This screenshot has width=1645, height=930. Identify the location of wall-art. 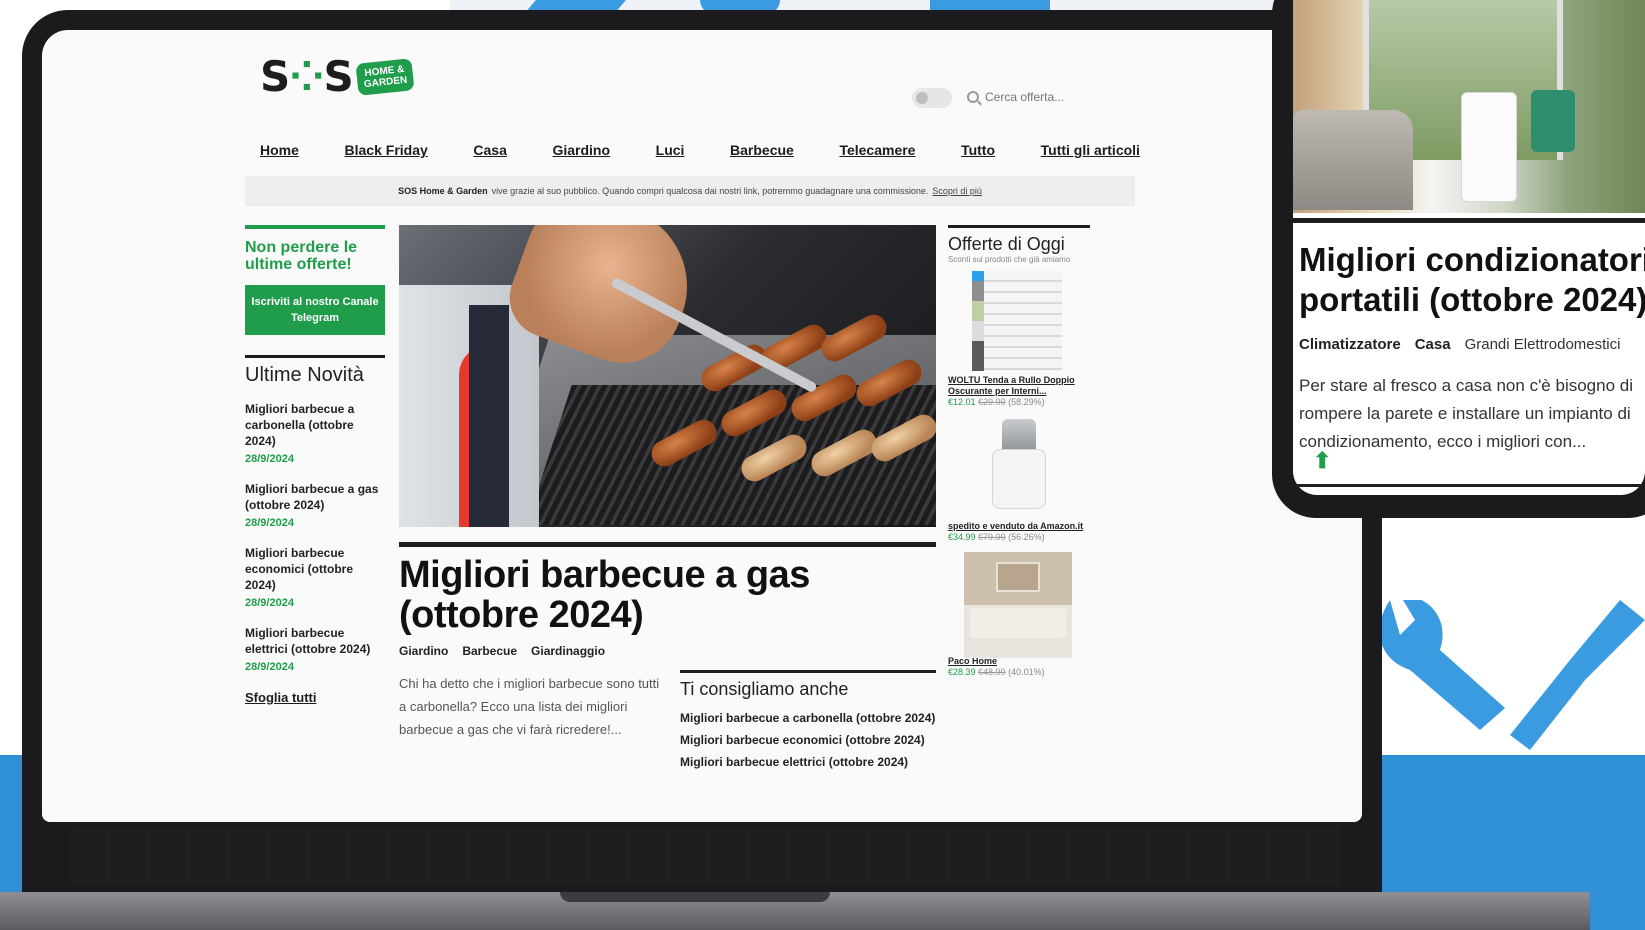
(1018, 577).